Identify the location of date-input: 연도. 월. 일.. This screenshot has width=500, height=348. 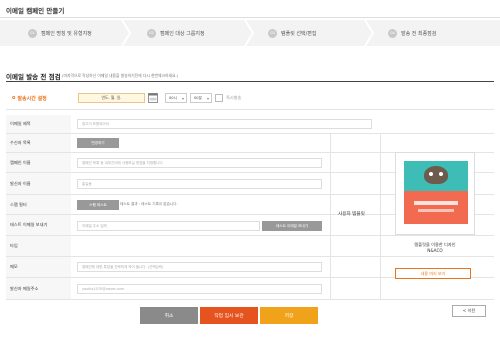
(111, 98).